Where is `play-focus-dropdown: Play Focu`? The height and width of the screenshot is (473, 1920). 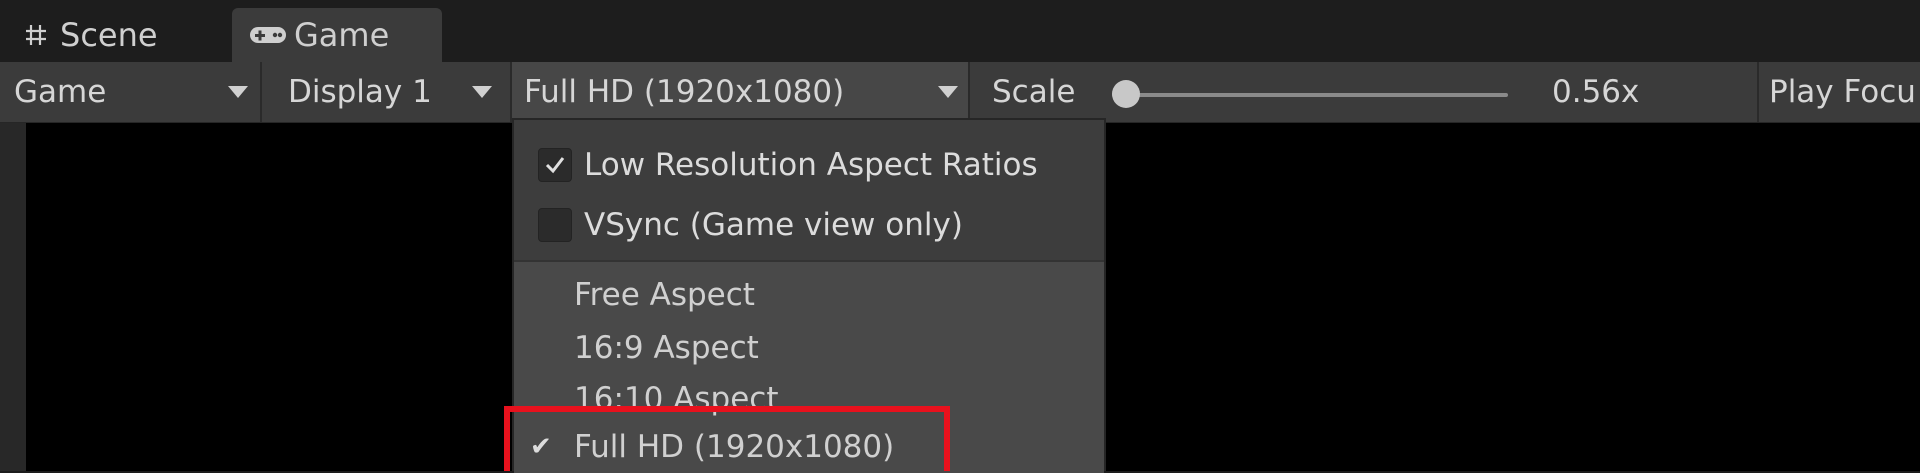 play-focus-dropdown: Play Focu is located at coordinates (1838, 92).